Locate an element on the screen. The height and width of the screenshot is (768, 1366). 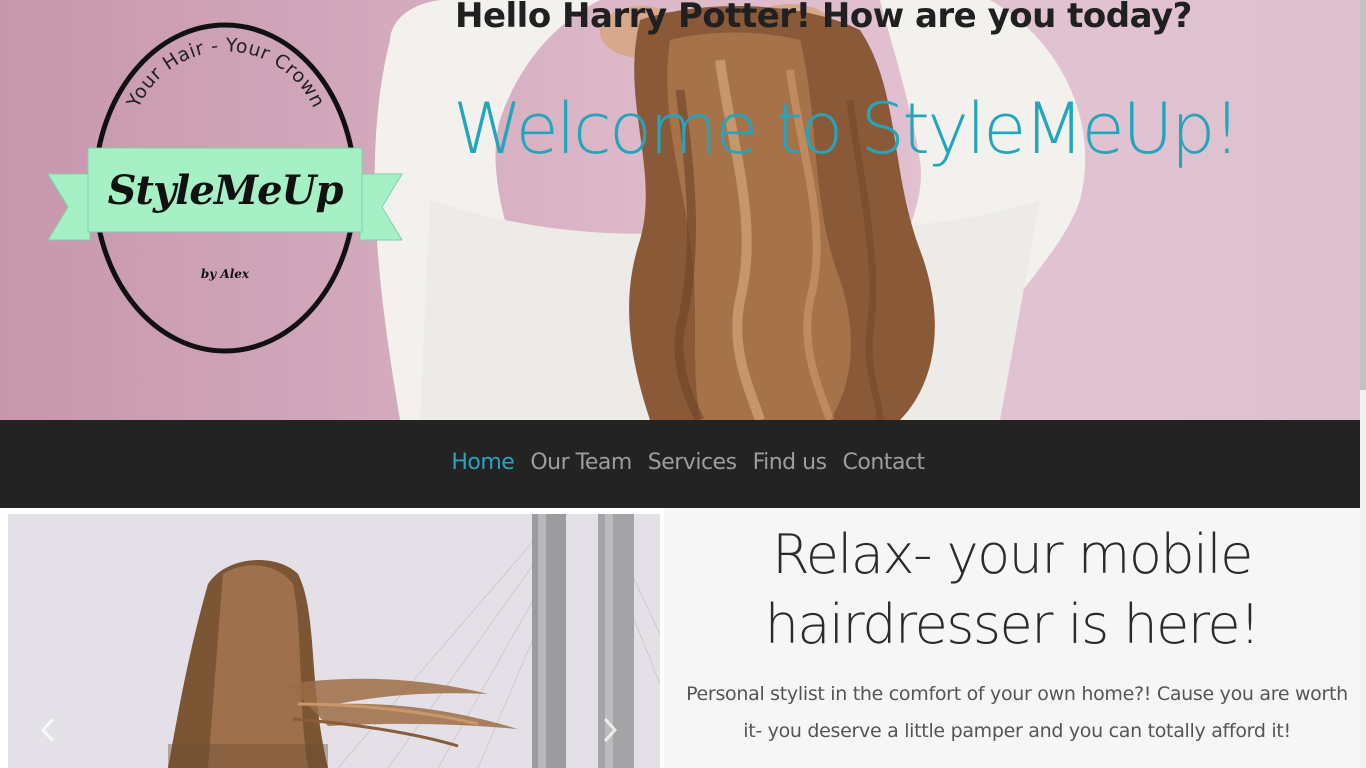
nav-services: Services is located at coordinates (692, 462).